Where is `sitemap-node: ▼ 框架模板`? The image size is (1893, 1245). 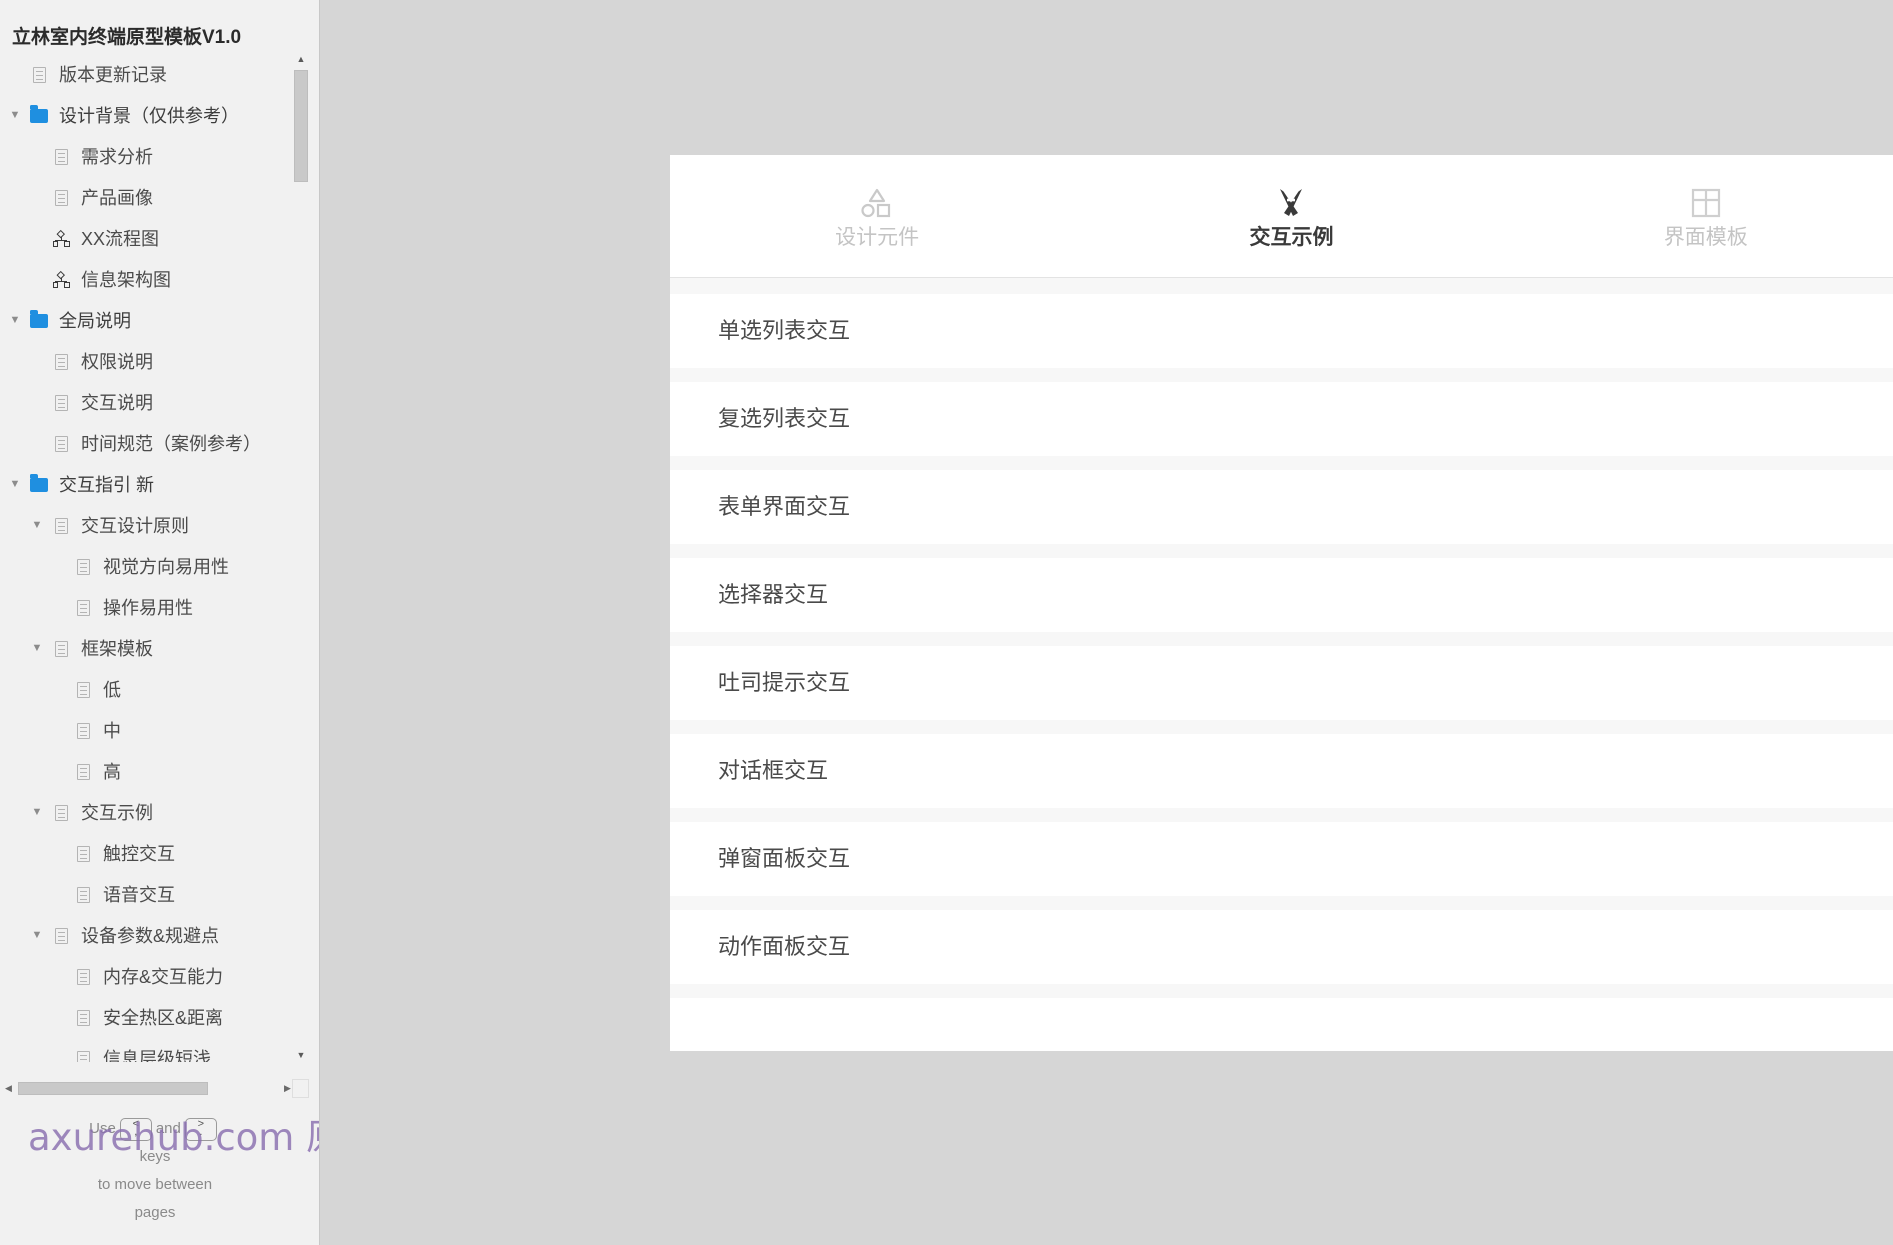 sitemap-node: ▼ 框架模板 is located at coordinates (159, 648).